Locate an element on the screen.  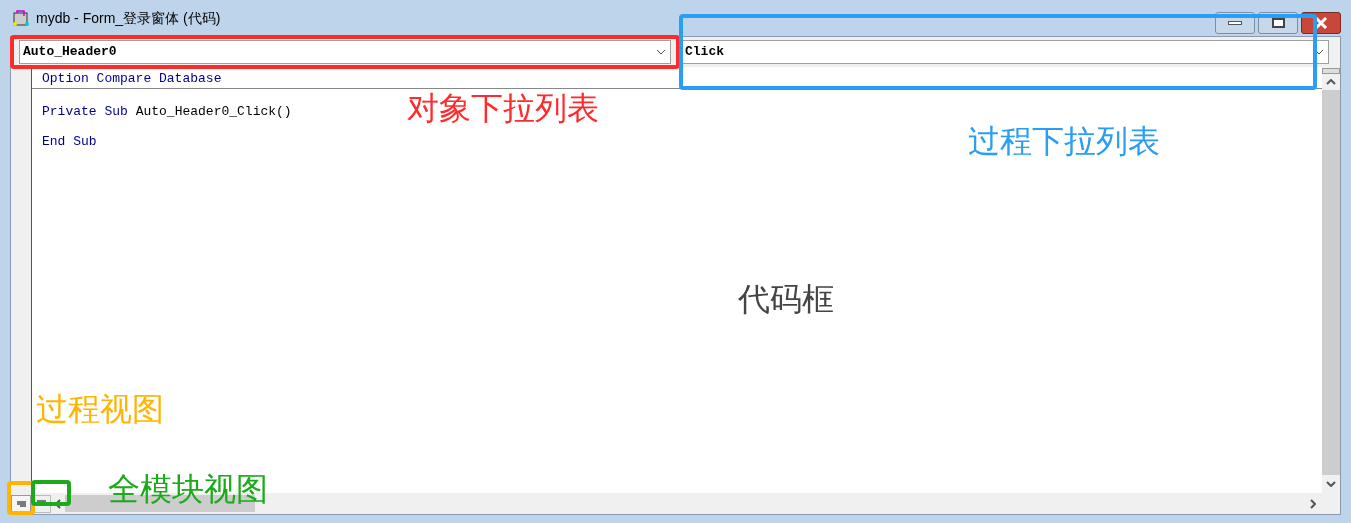
split-bar-handle is located at coordinates (1331, 71).